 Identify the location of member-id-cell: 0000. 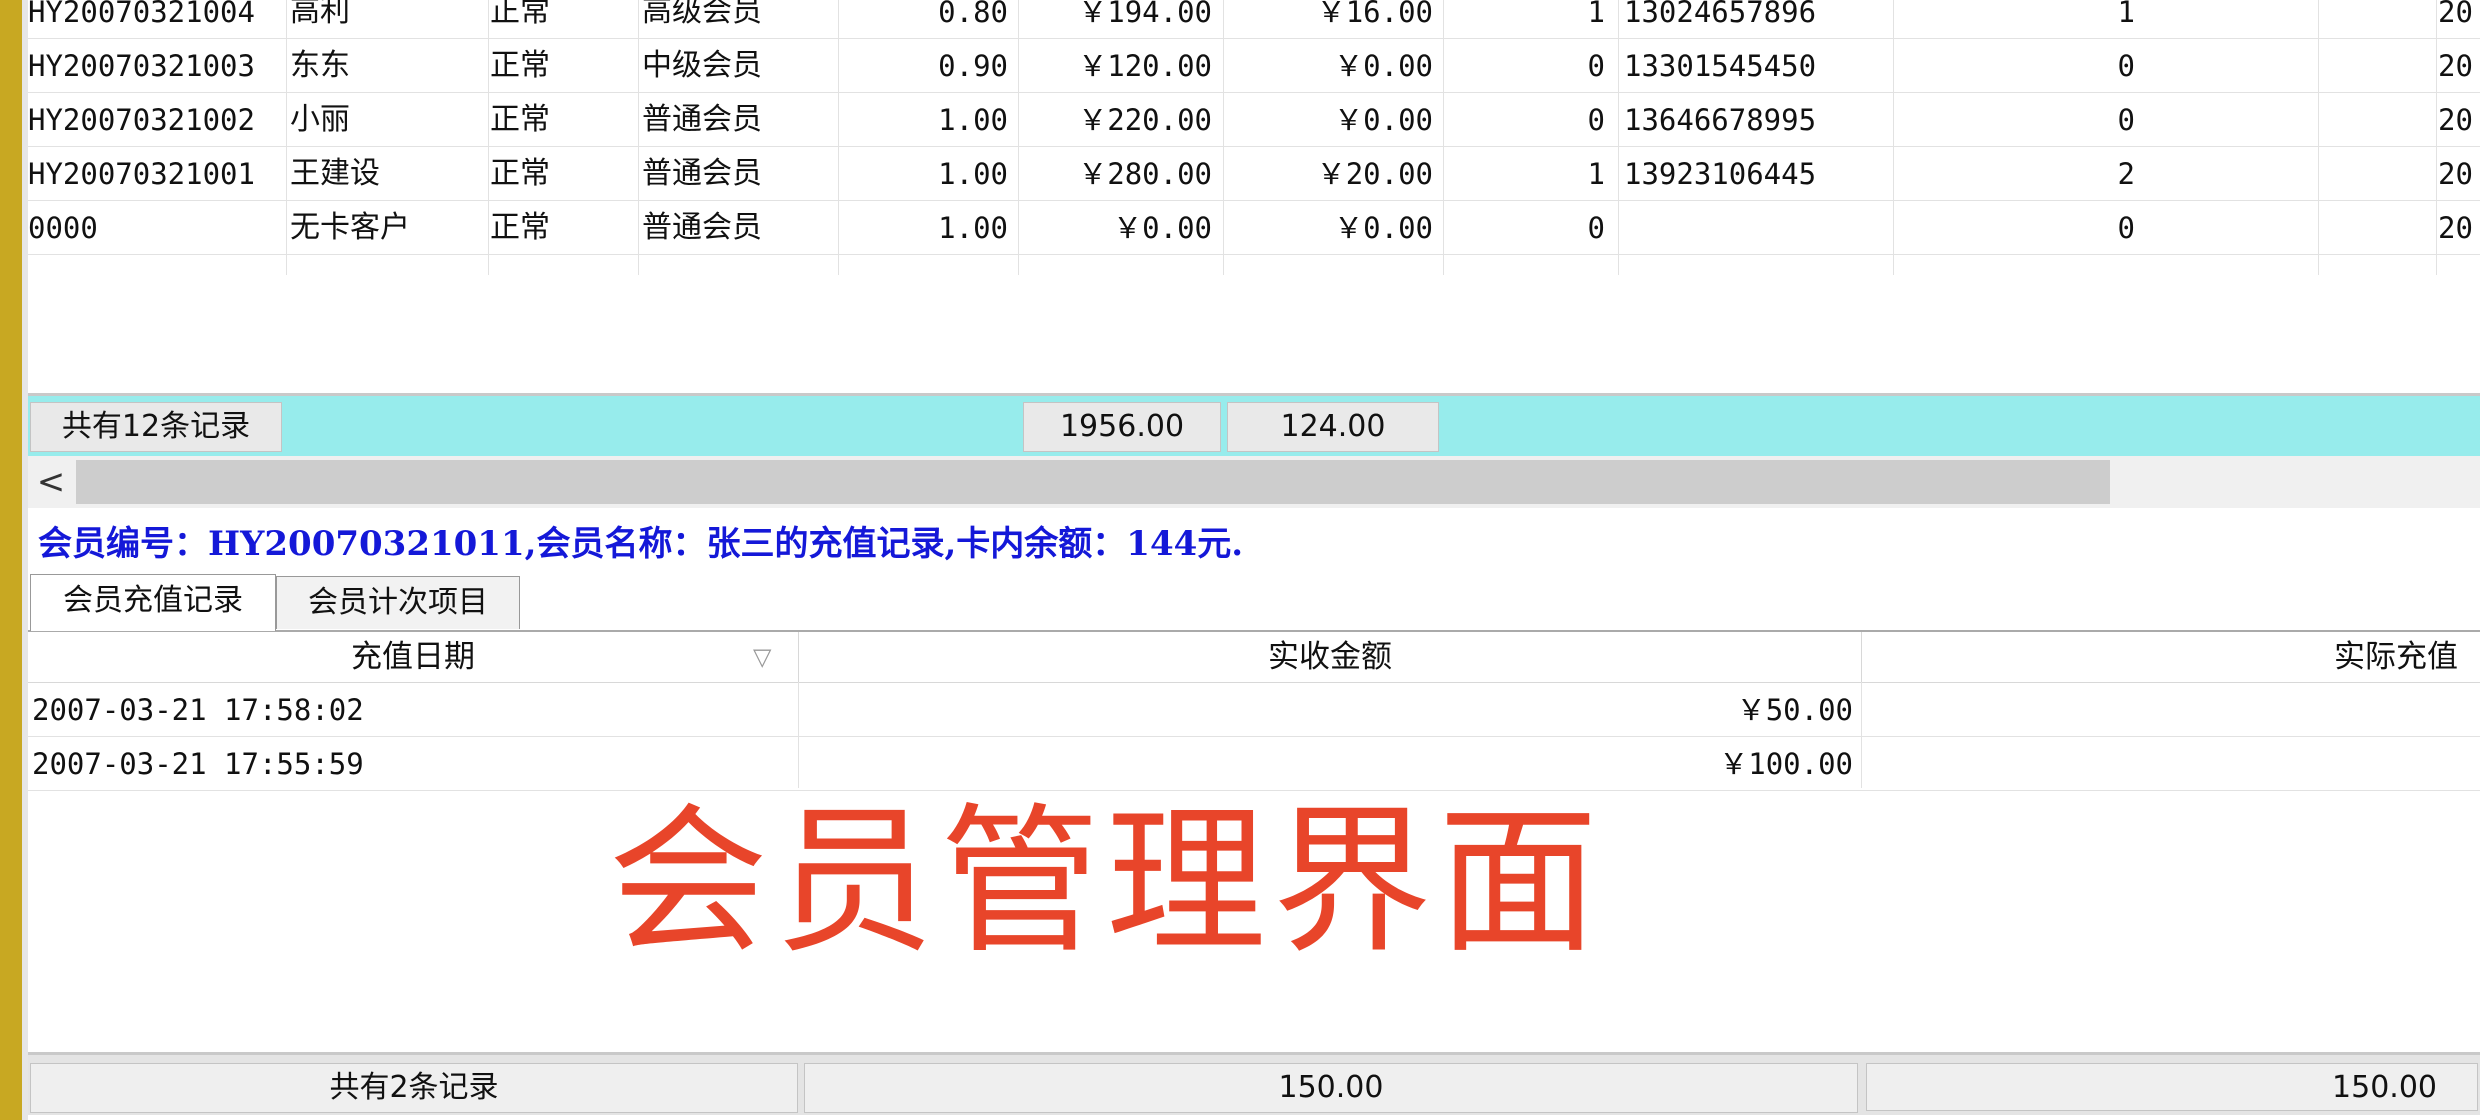
(63, 228).